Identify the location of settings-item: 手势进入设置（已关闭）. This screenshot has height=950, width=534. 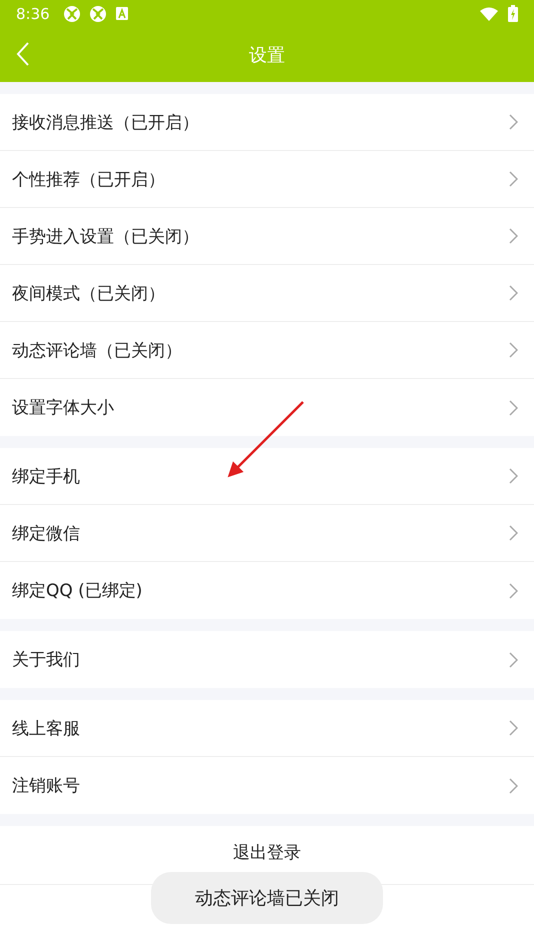
(267, 236).